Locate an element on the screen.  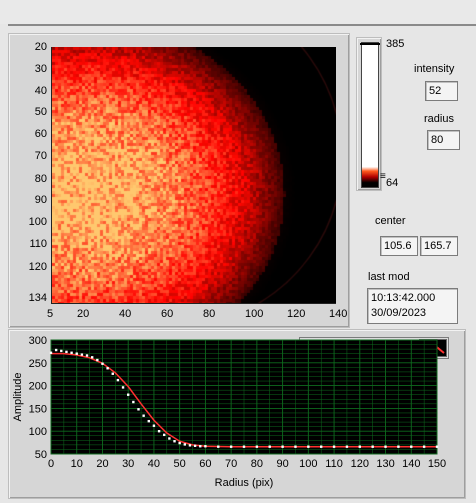
image-y-tick: 134 is located at coordinates (37, 298).